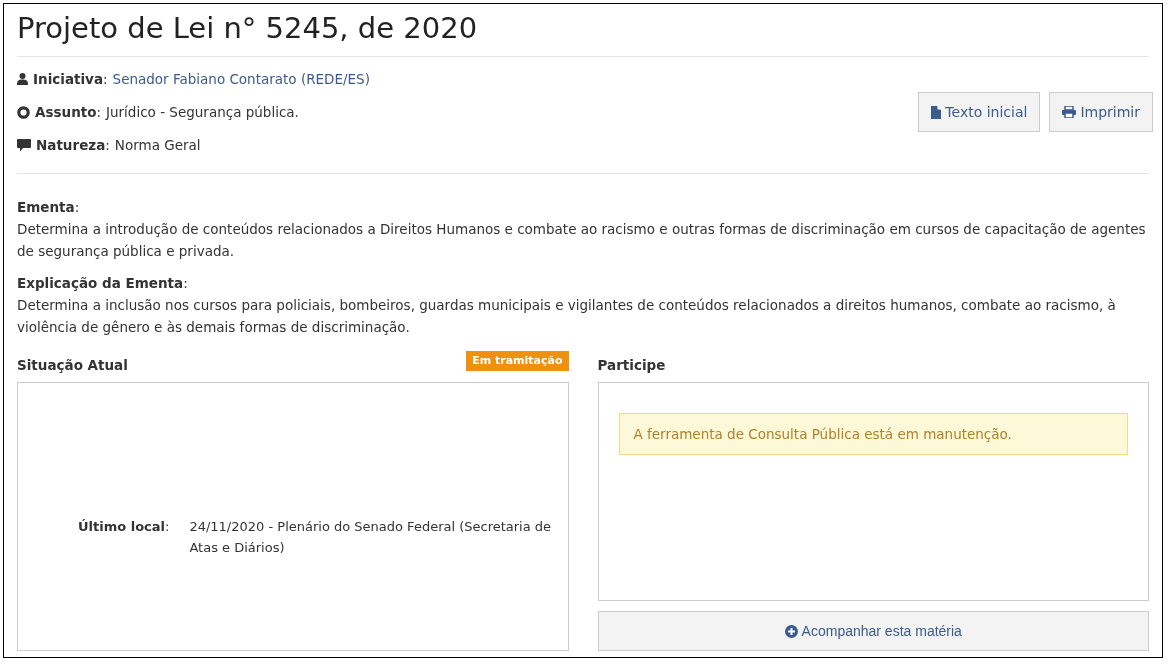 The width and height of the screenshot is (1169, 663). I want to click on status-badge: Em tramitação, so click(517, 361).